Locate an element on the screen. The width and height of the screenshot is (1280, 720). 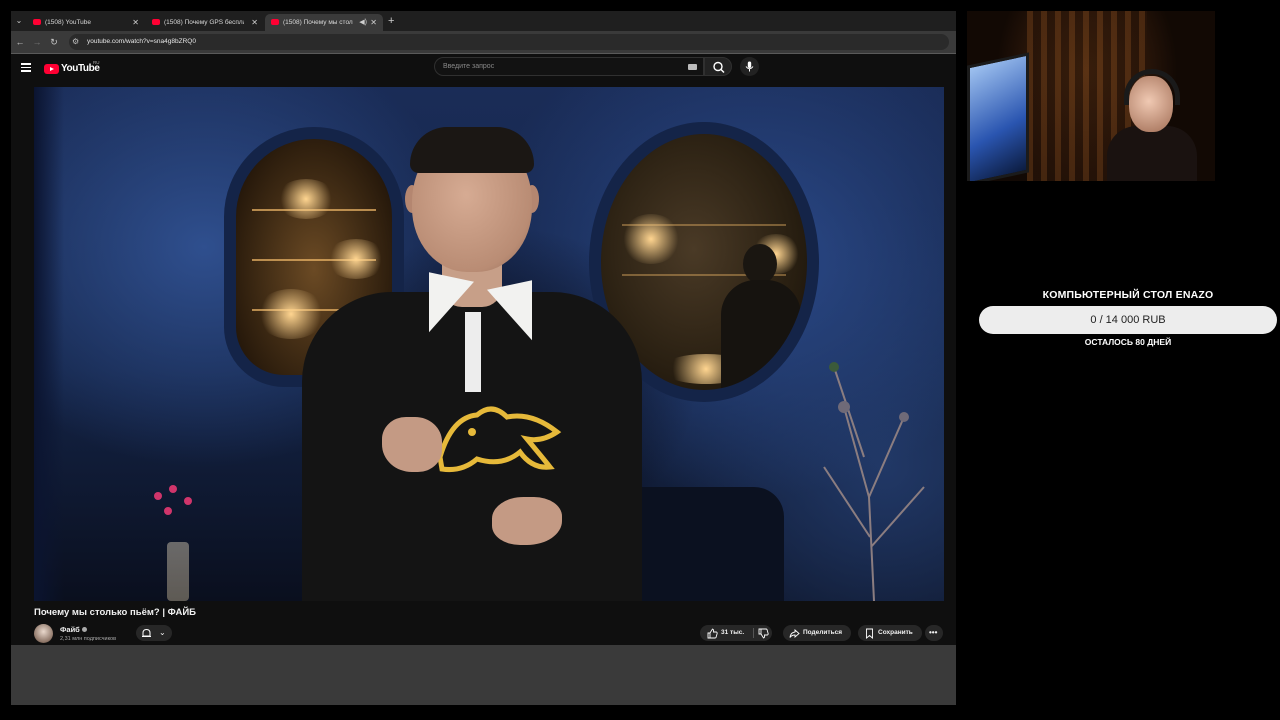
branches-decoration is located at coordinates (874, 481).